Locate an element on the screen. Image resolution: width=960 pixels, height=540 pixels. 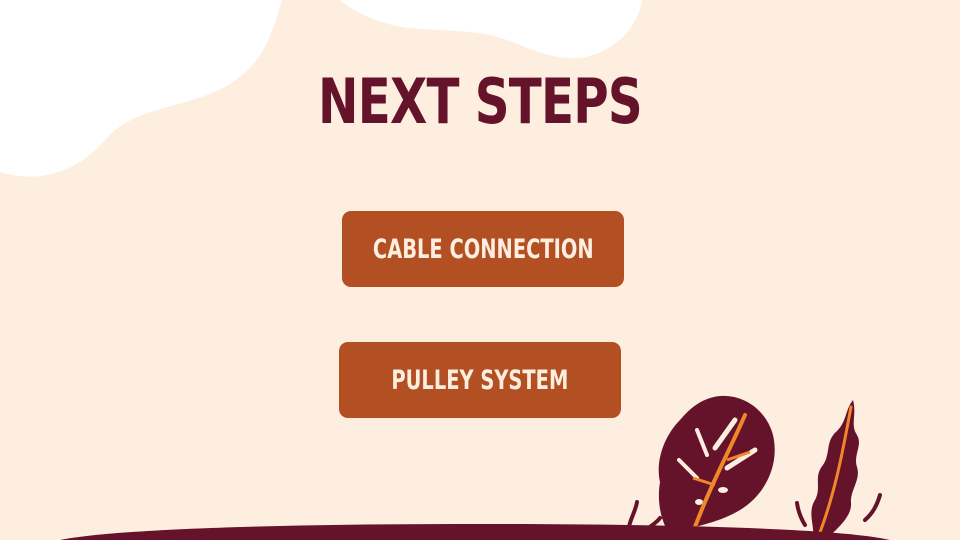
pulley-system-label: PULLEY SYSTEM is located at coordinates (480, 380).